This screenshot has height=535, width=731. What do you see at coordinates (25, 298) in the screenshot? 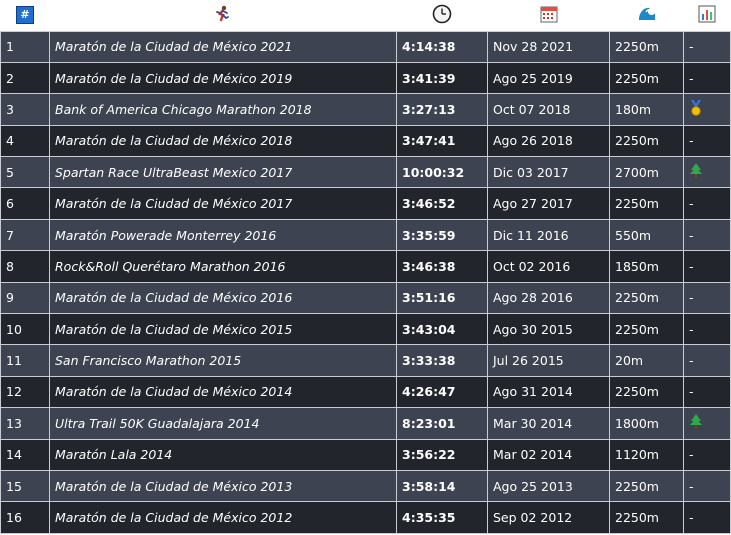
I see `rank-cell: 9` at bounding box center [25, 298].